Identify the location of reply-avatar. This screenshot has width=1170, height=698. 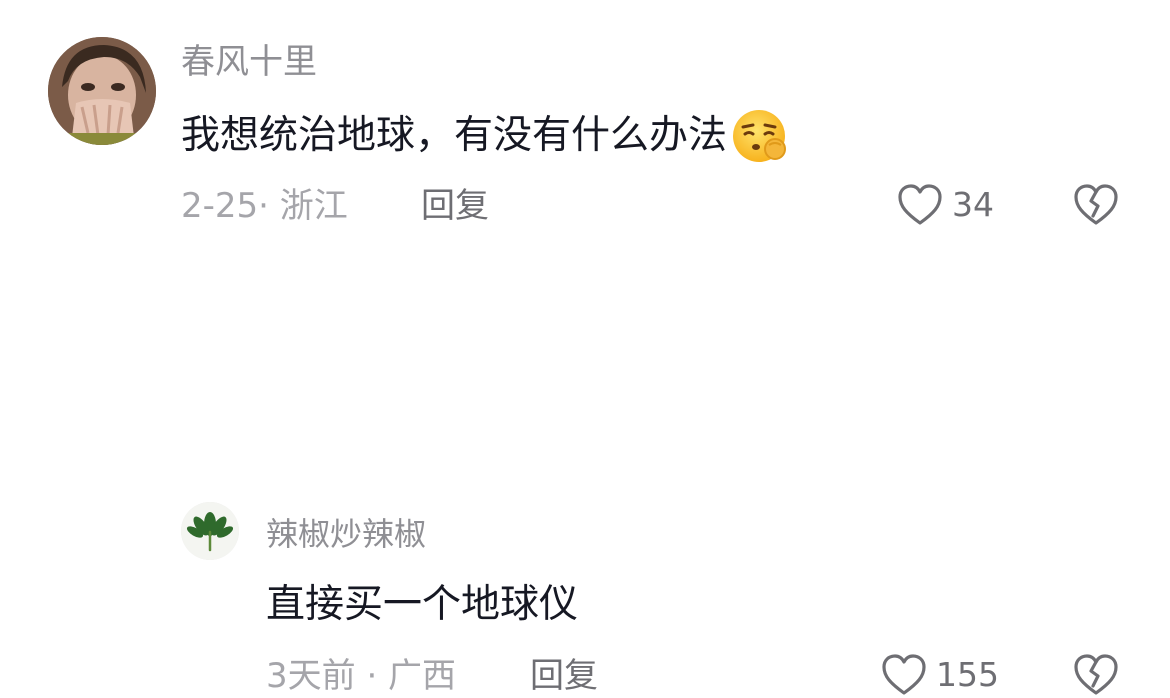
(210, 531).